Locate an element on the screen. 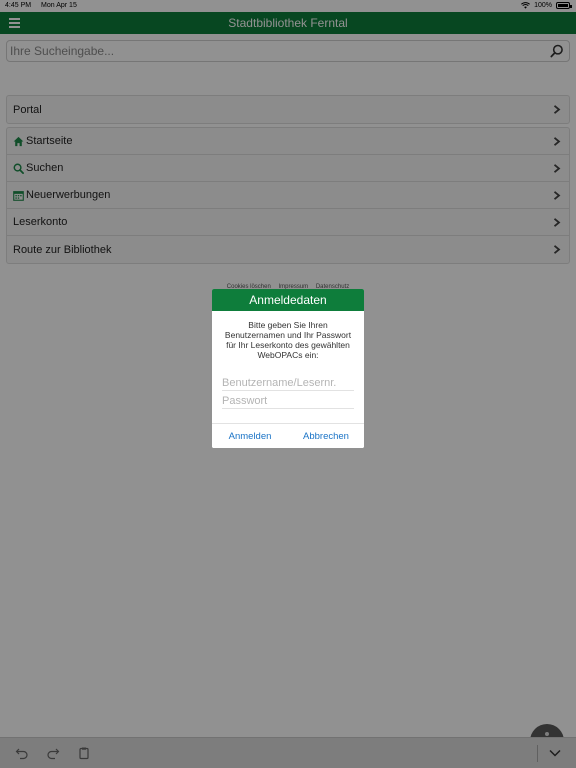 This screenshot has width=576, height=768. cancel-button: Abbrechen is located at coordinates (326, 436).